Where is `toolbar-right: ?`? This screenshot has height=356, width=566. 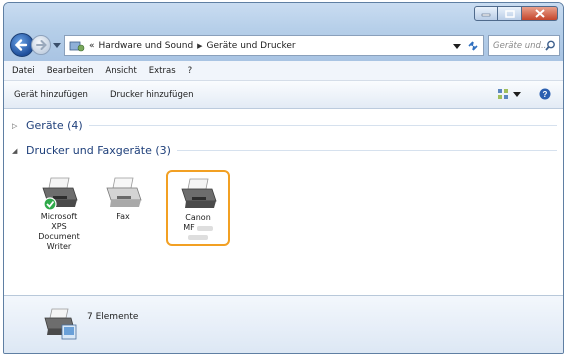
toolbar-right: ? is located at coordinates (524, 94).